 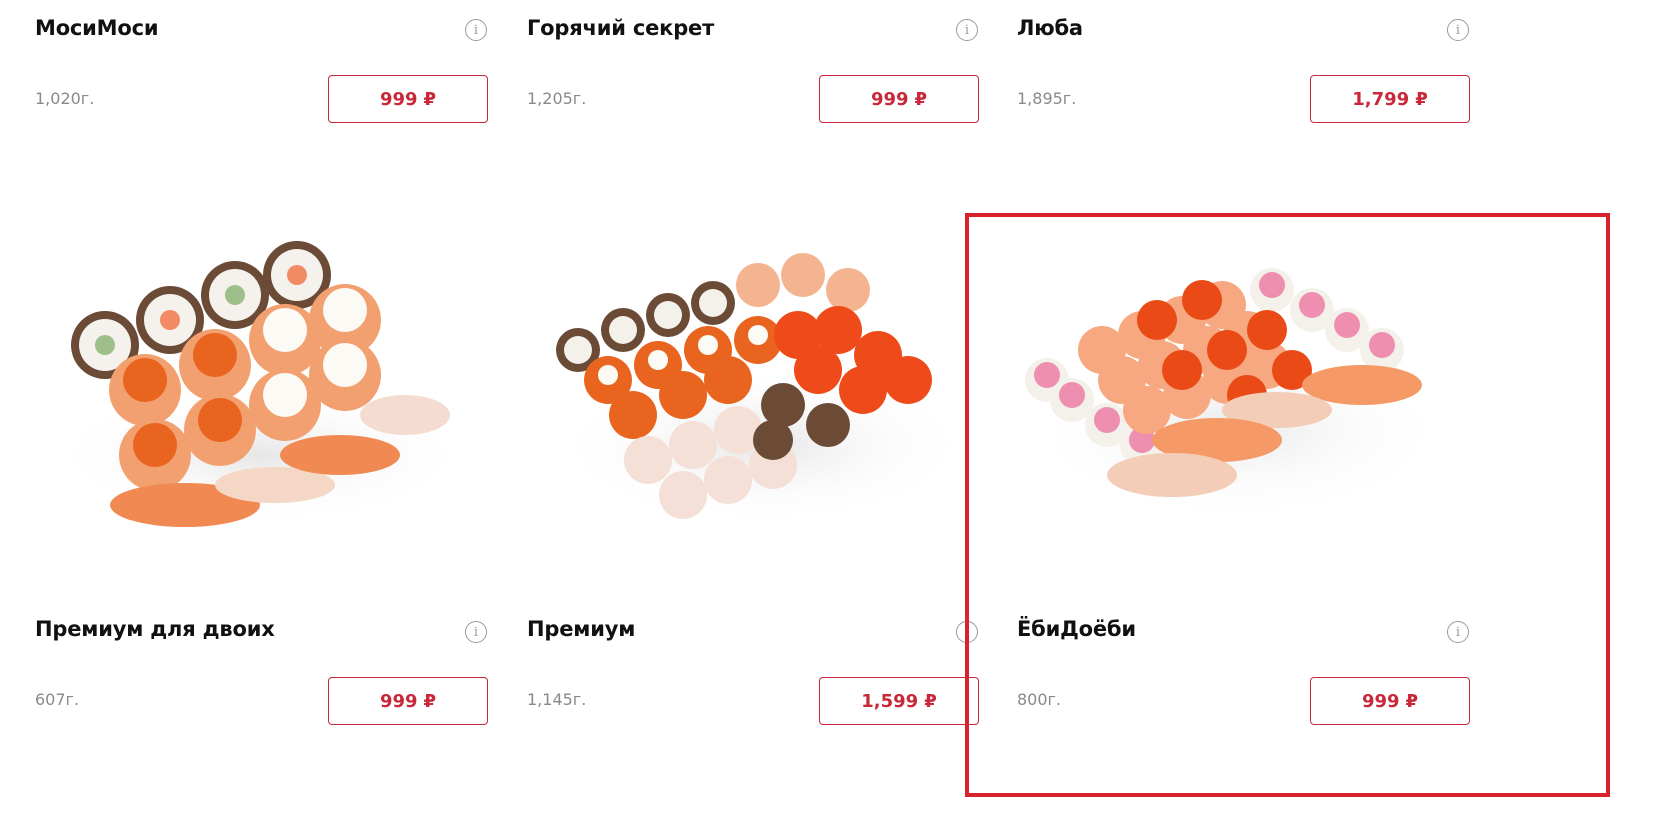 What do you see at coordinates (557, 699) in the screenshot?
I see `product-weight: 1,145г.` at bounding box center [557, 699].